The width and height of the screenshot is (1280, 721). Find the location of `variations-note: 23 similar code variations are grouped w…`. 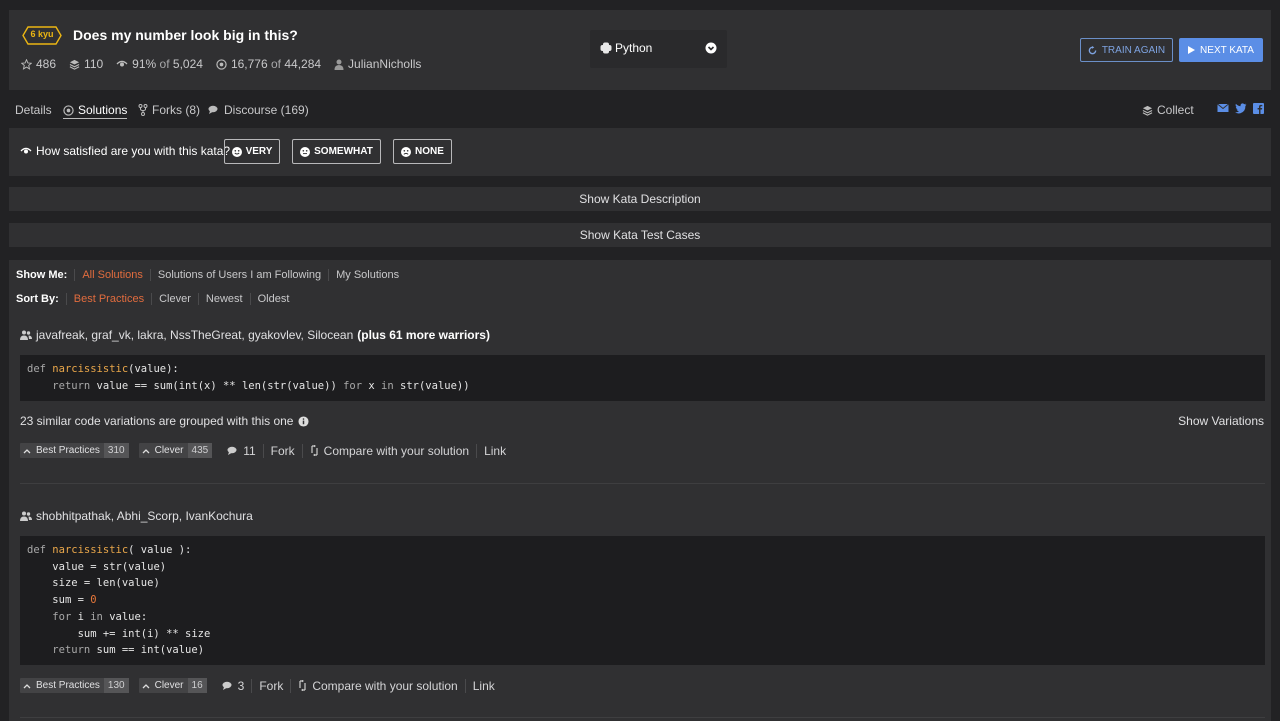

variations-note: 23 similar code variations are grouped w… is located at coordinates (165, 421).